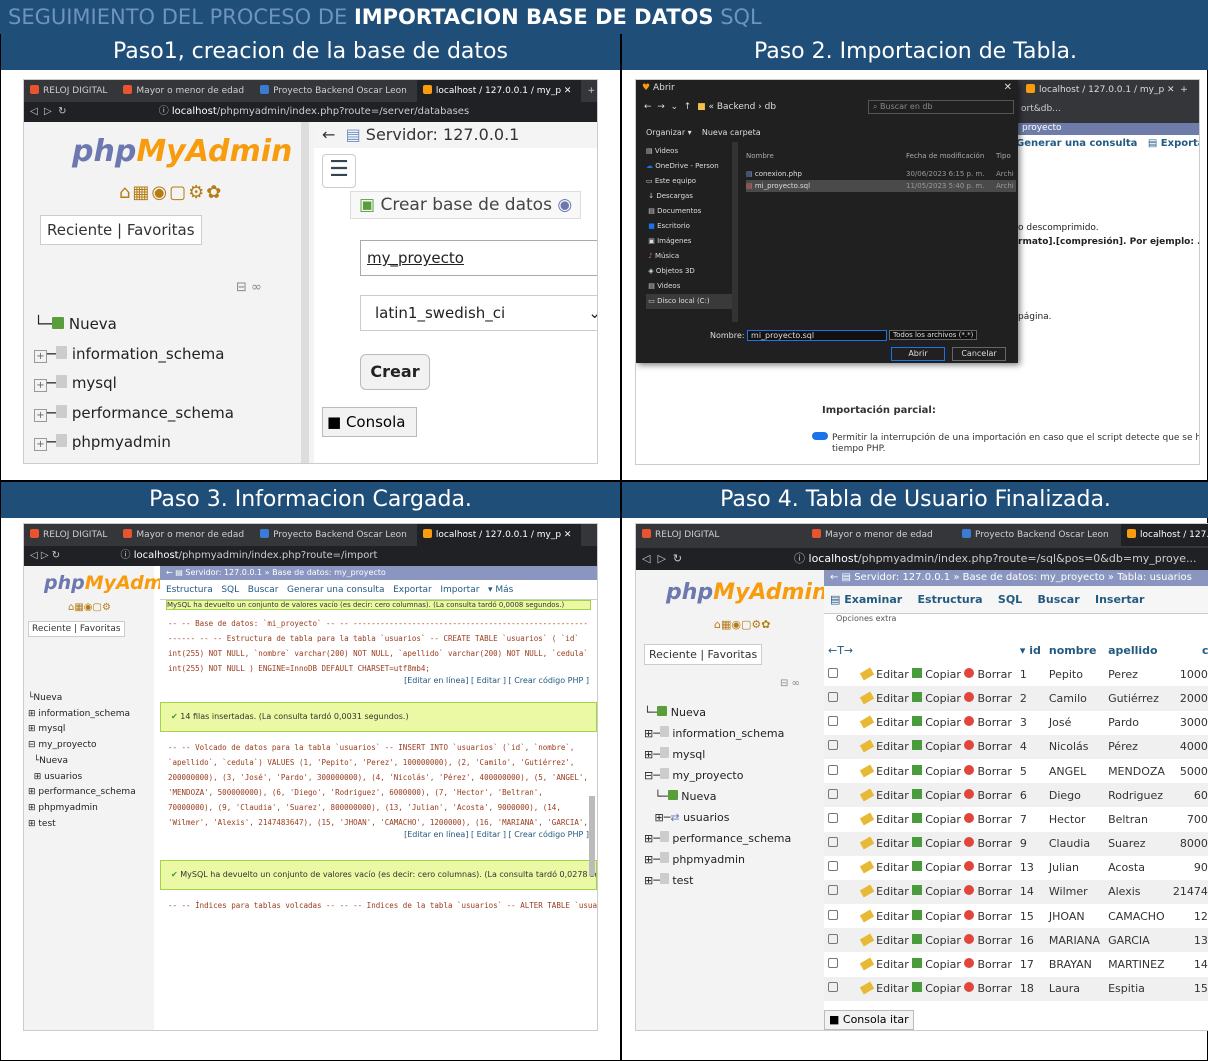  I want to click on tree-item: ⊞─ mysql, so click(717, 754).